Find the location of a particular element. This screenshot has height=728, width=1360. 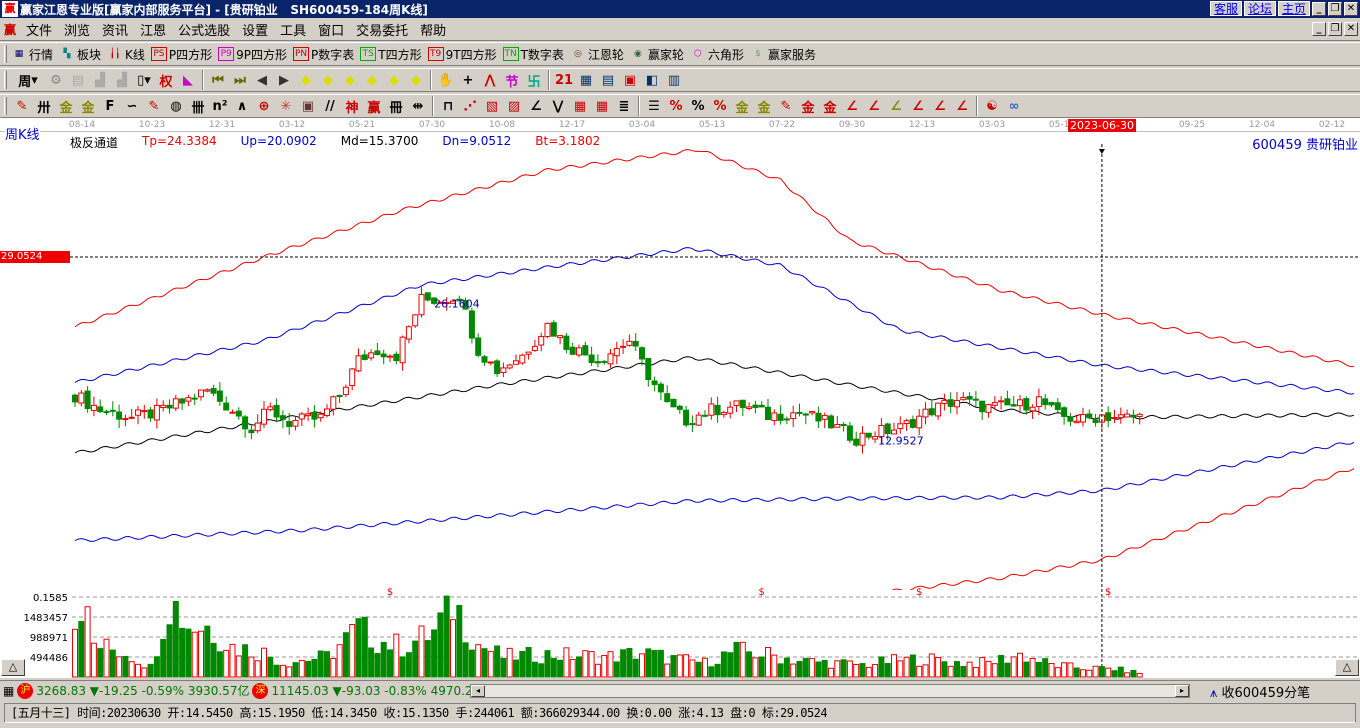

square-web-icon: ▣ is located at coordinates (308, 106).